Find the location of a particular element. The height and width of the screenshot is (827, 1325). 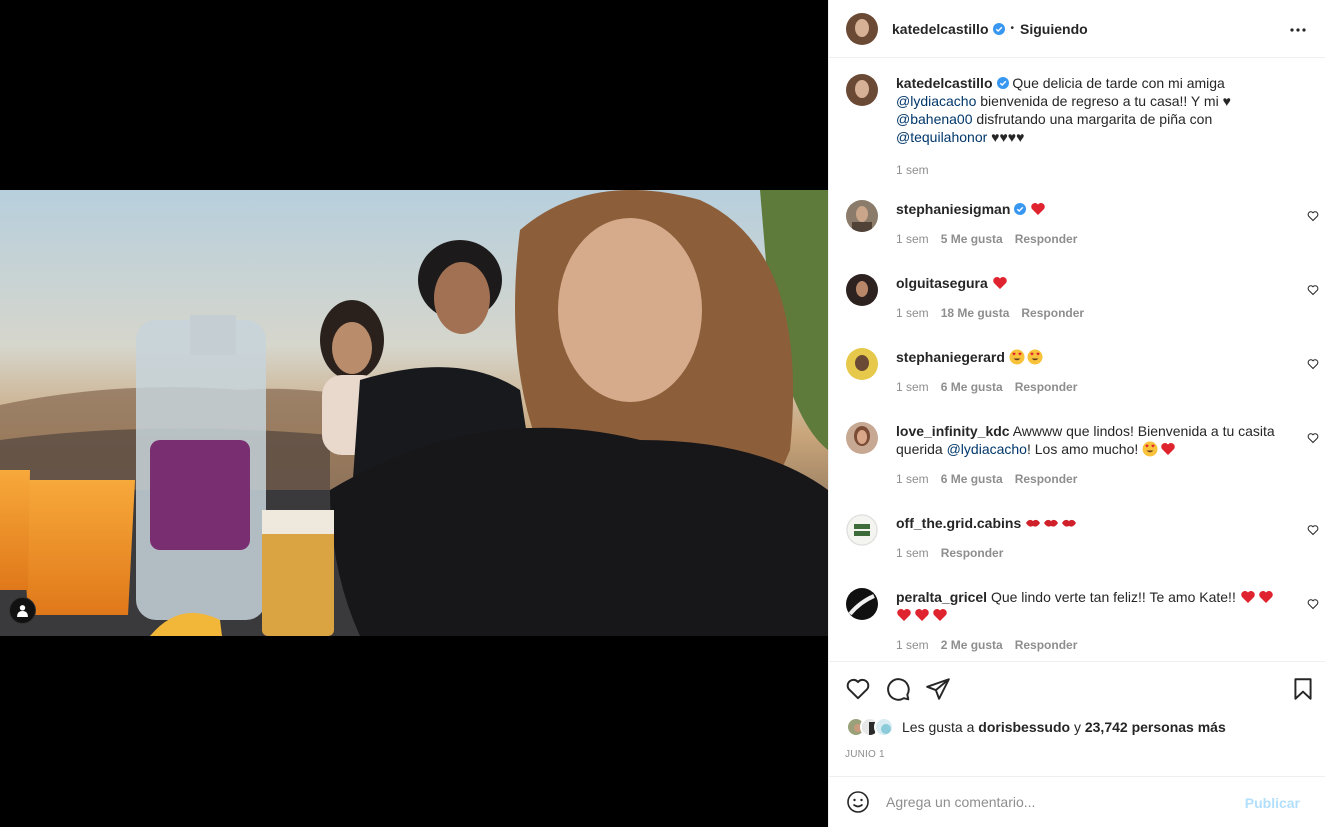

caption-text: Que delicia de tarde con mi amiga is located at coordinates (1118, 83).